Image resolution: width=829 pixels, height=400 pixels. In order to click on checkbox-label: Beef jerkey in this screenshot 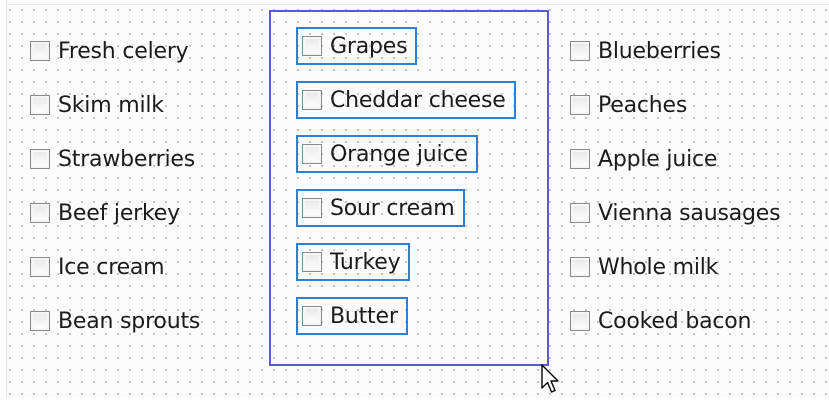, I will do `click(119, 213)`.